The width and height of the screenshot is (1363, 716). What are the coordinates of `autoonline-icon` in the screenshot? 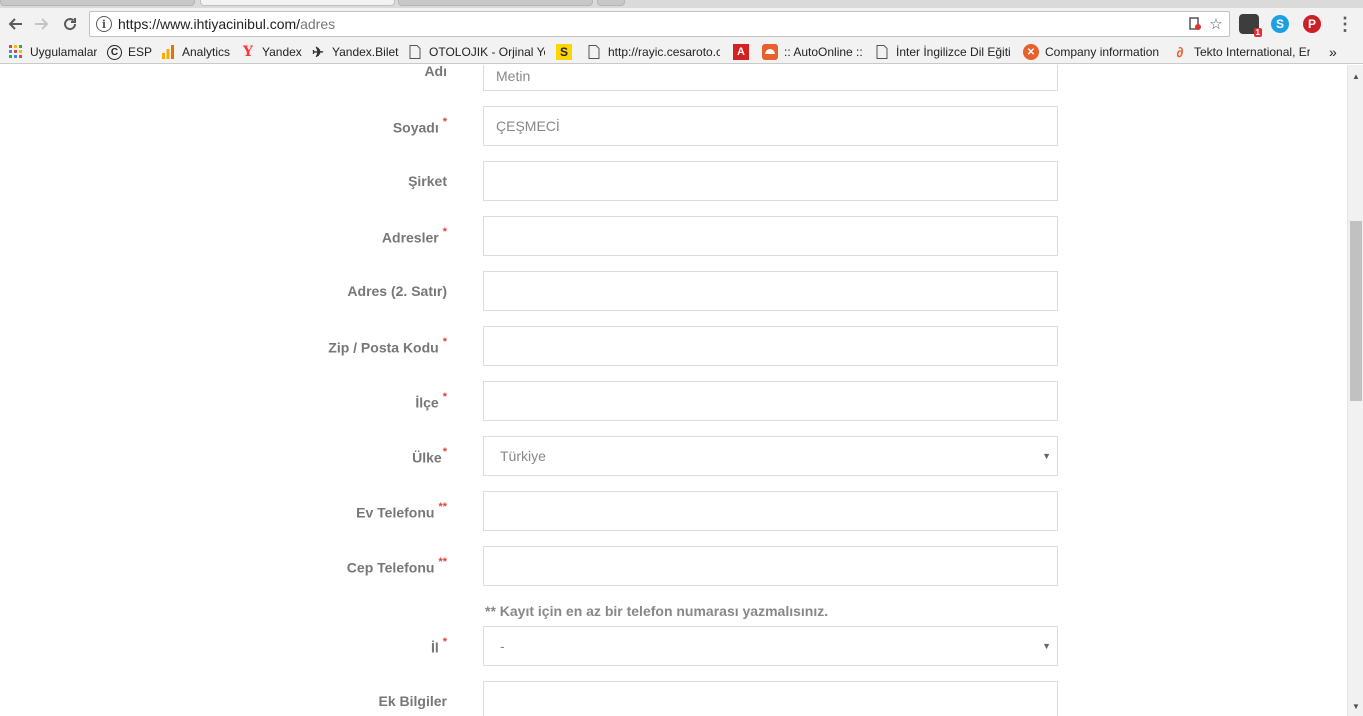 It's located at (770, 52).